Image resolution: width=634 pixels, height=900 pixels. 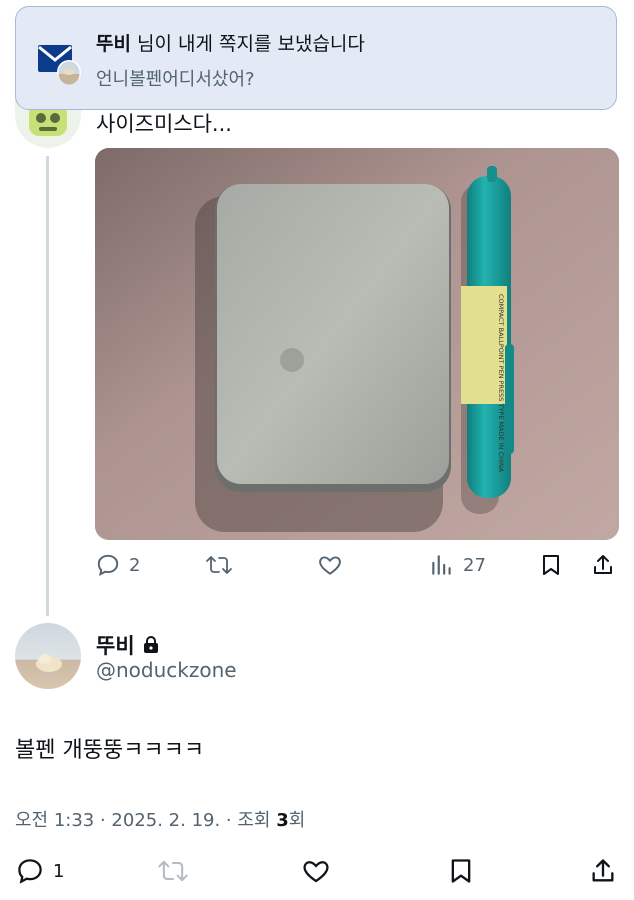 I want to click on views-button: 27, so click(x=457, y=565).